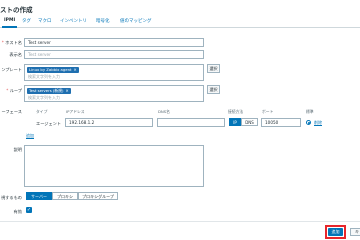 The height and width of the screenshot is (240, 360). I want to click on monitored-by-proxy-group: プロキシグループ, so click(98, 196).